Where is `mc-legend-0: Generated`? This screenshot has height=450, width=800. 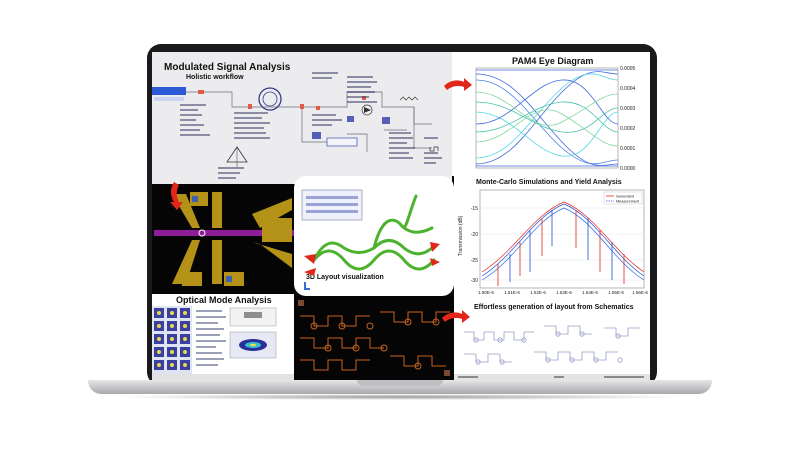 mc-legend-0: Generated is located at coordinates (625, 197).